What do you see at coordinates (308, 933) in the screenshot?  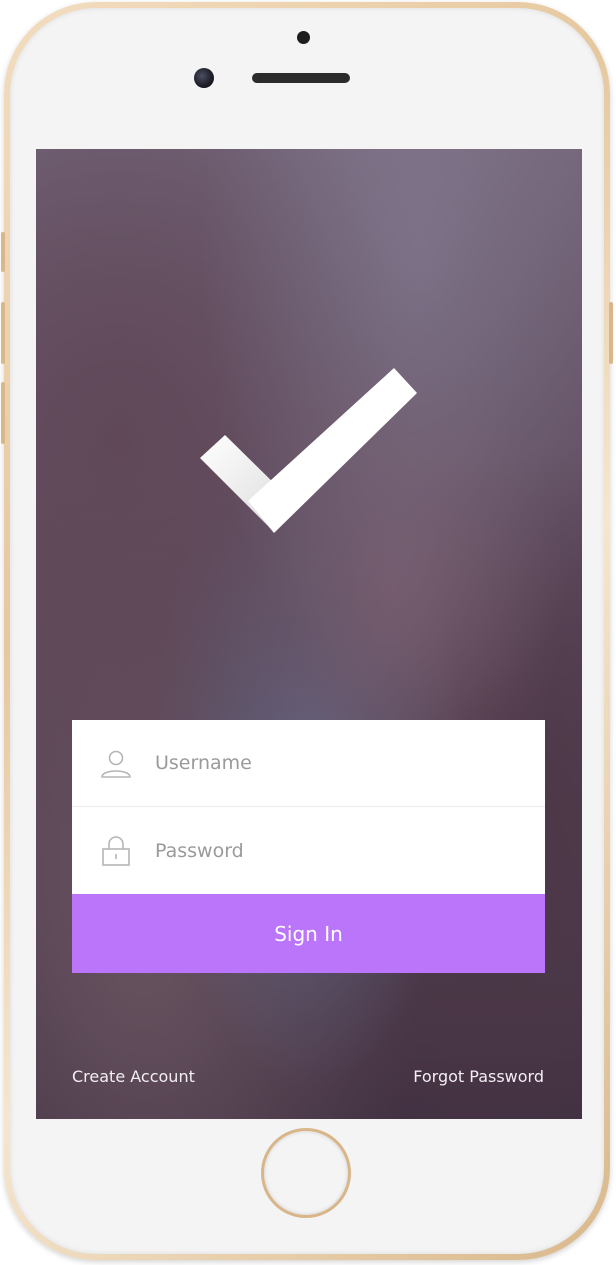 I see `sign-in-button: Sign In` at bounding box center [308, 933].